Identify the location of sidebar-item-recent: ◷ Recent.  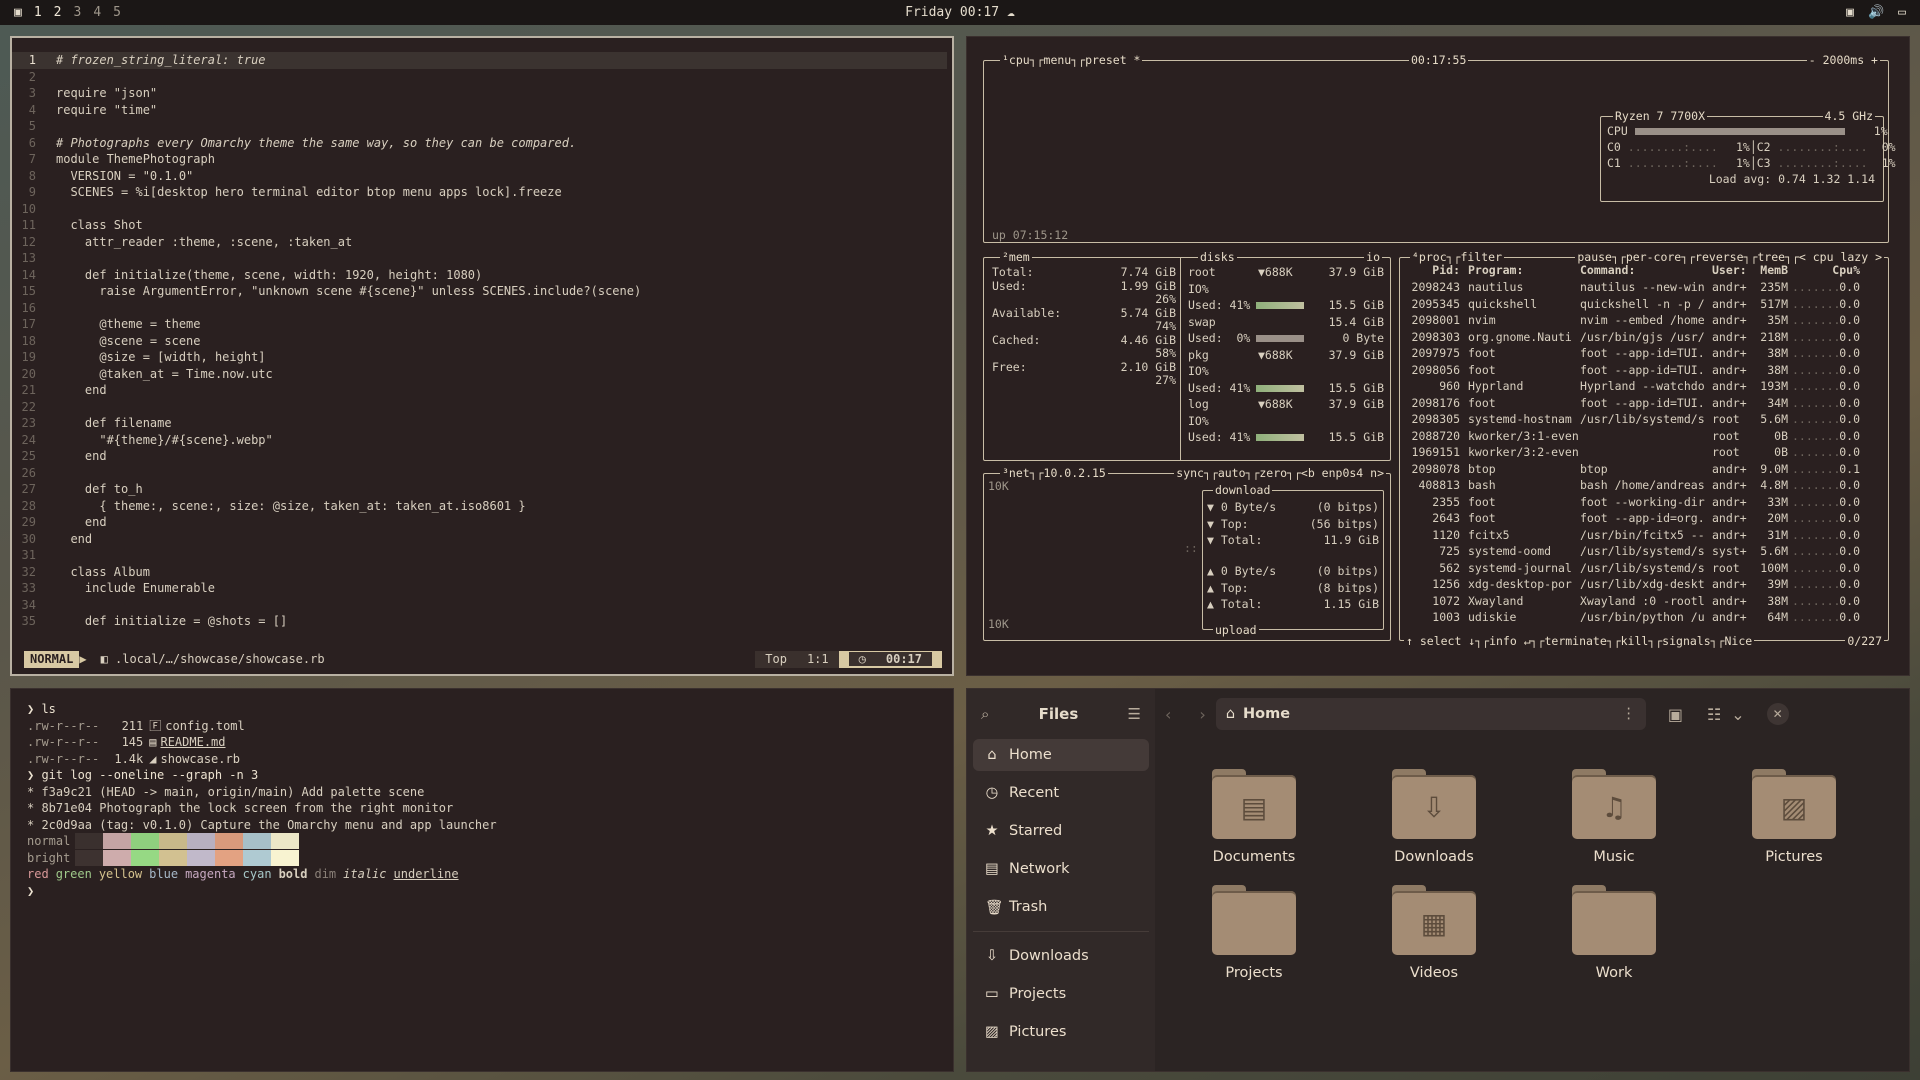
(1061, 793).